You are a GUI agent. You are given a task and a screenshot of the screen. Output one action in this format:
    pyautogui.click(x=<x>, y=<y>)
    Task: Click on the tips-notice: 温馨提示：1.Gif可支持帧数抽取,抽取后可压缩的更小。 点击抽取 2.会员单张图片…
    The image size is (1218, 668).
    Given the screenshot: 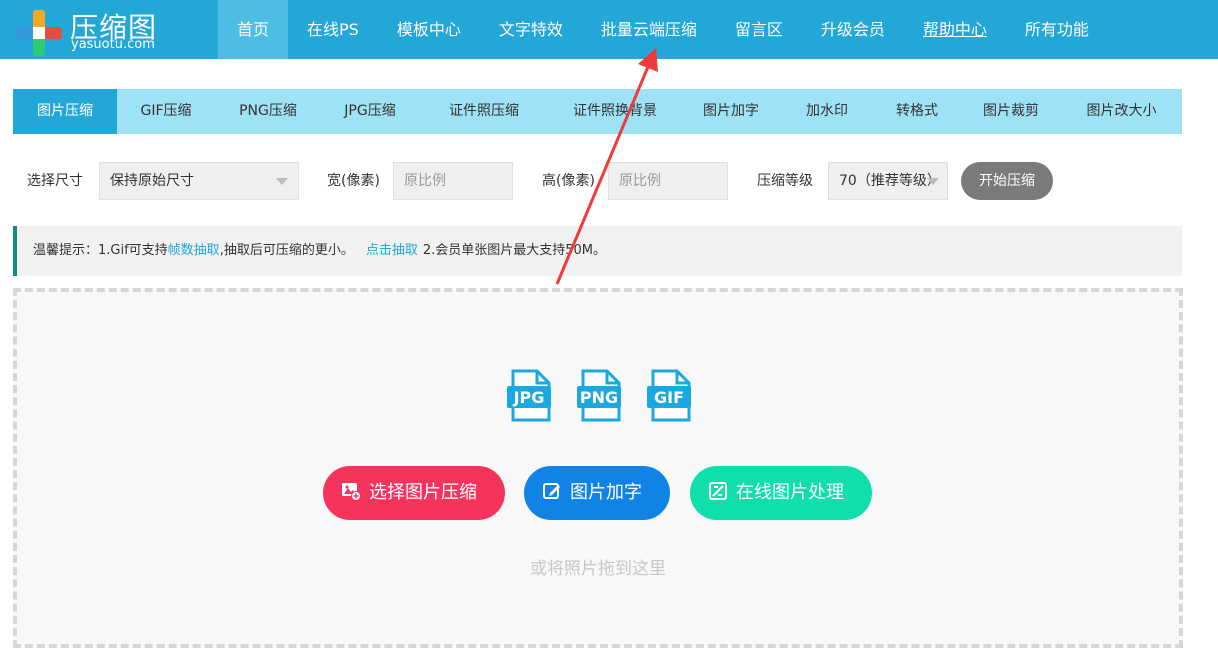 What is the action you would take?
    pyautogui.click(x=597, y=251)
    